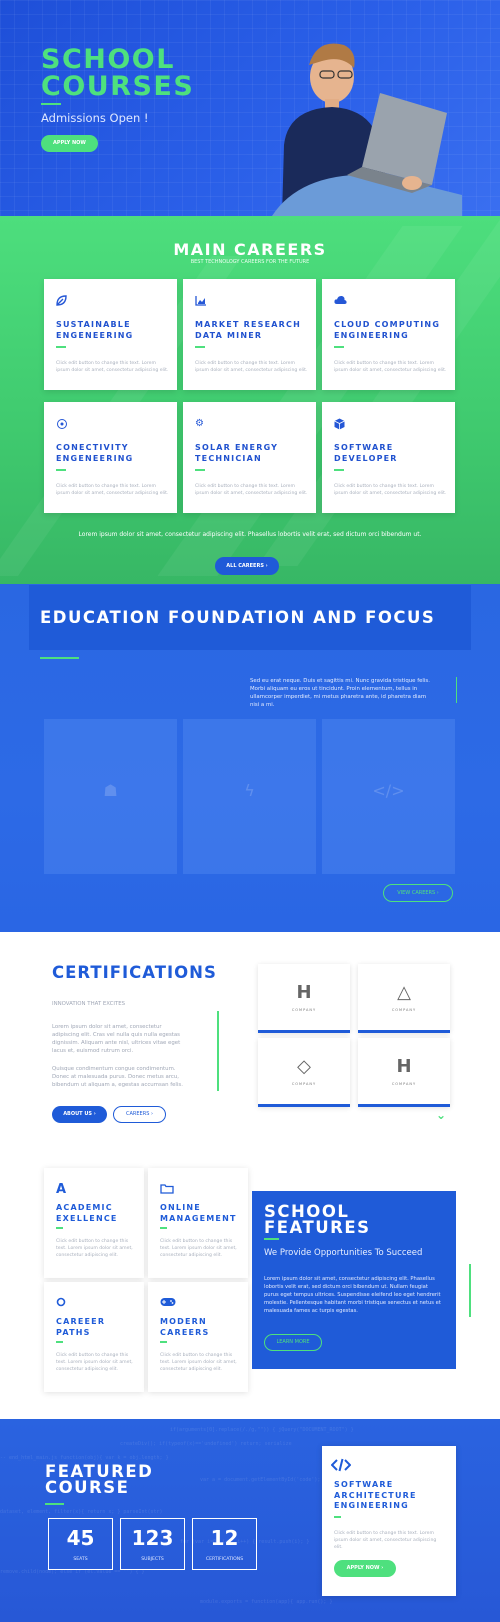  I want to click on stat-label: SUBJECTS, so click(152, 1559).